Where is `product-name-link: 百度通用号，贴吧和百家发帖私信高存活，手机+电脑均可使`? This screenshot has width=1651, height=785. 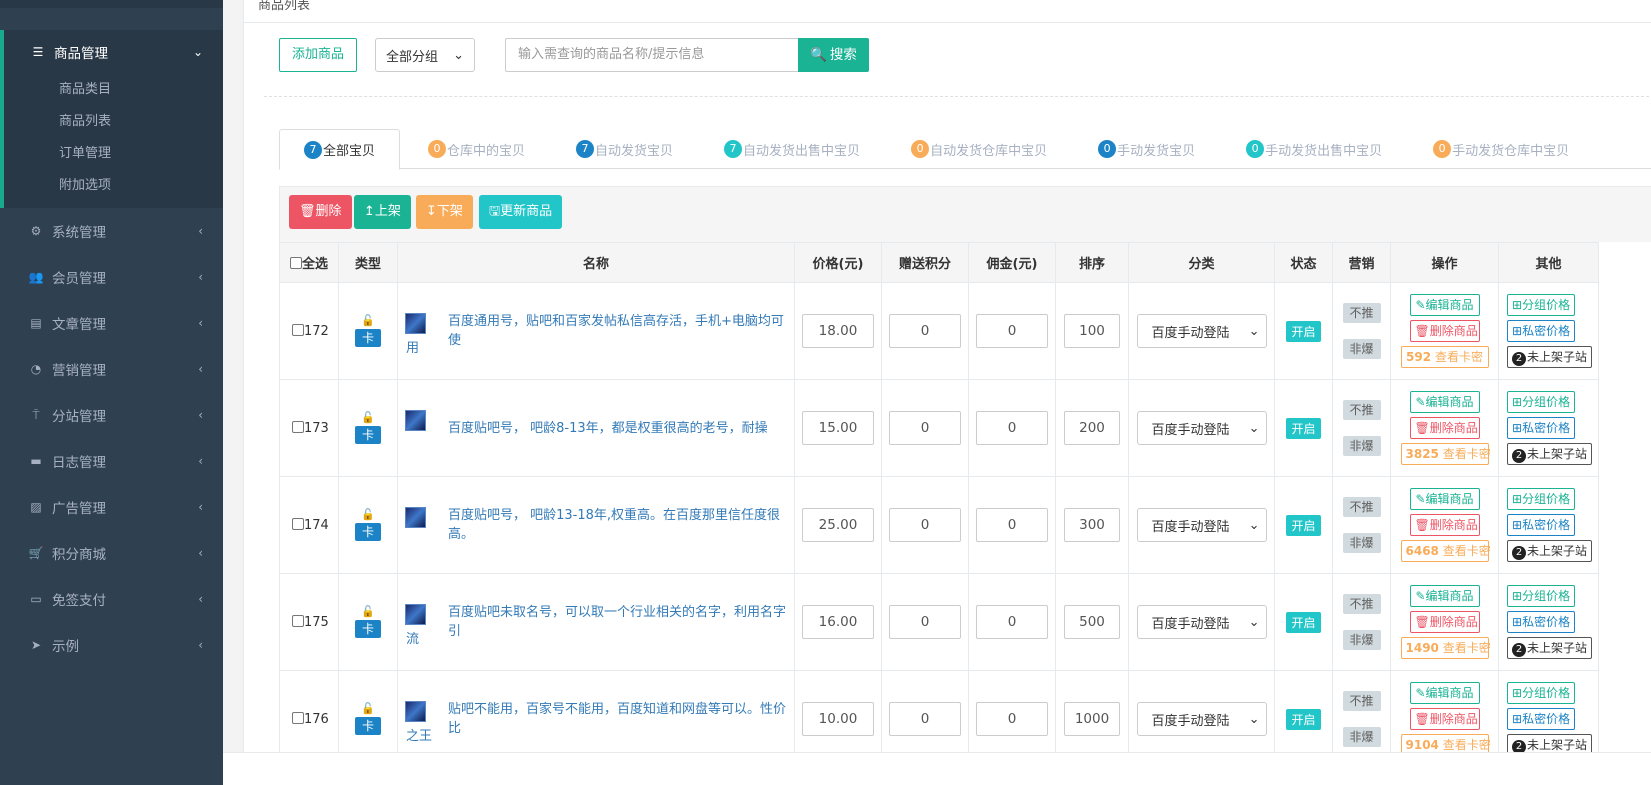
product-name-link: 百度通用号，贴吧和百家发帖私信高存活，手机+电脑均可使 is located at coordinates (596, 331).